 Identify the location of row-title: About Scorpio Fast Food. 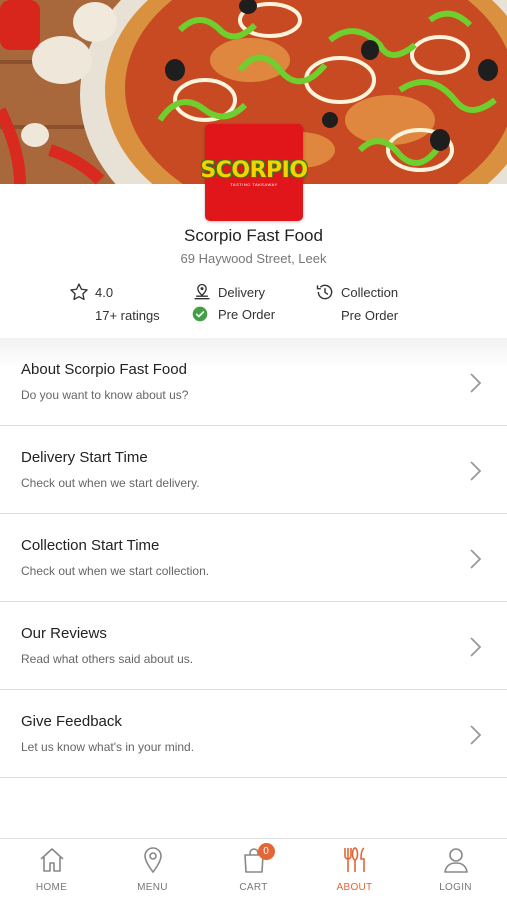
(104, 369).